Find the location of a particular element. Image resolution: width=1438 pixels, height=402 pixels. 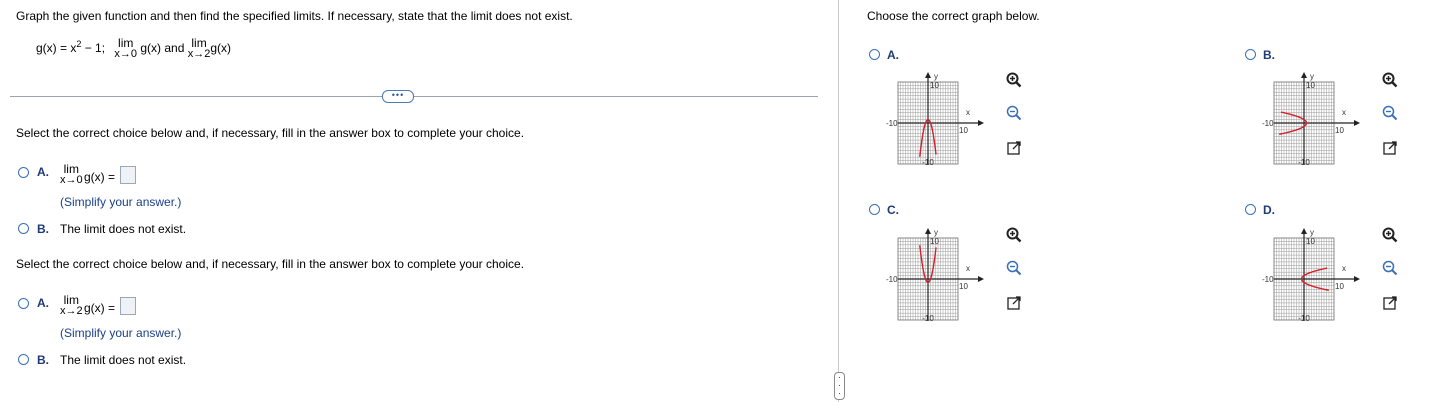

graph-option-c-radio is located at coordinates (874, 209).